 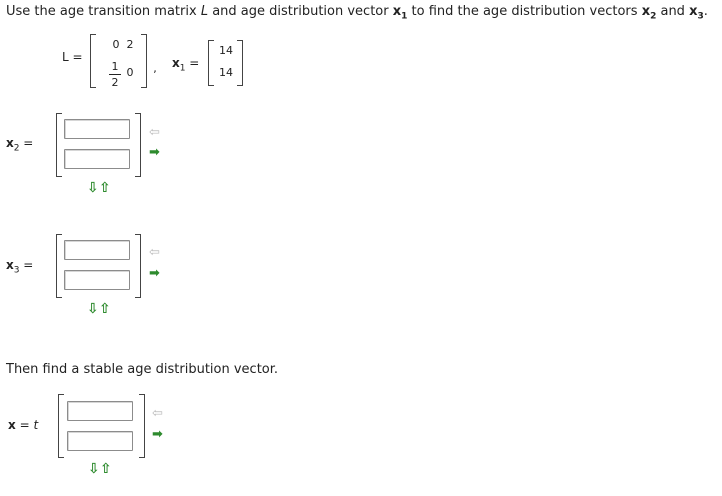 What do you see at coordinates (61, 426) in the screenshot?
I see `stable-left-bracket` at bounding box center [61, 426].